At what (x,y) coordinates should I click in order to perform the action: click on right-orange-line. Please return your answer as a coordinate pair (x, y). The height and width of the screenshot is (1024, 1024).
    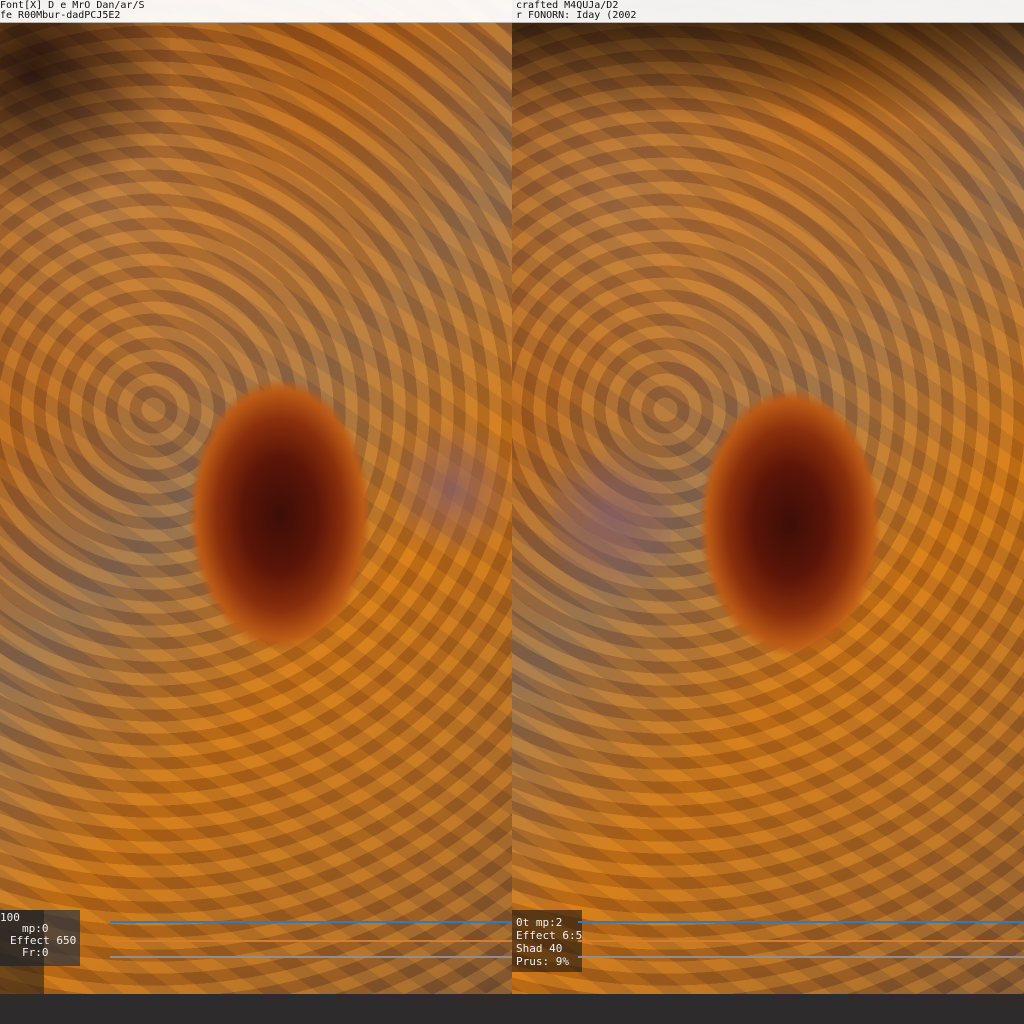
    Looking at the image, I should click on (801, 941).